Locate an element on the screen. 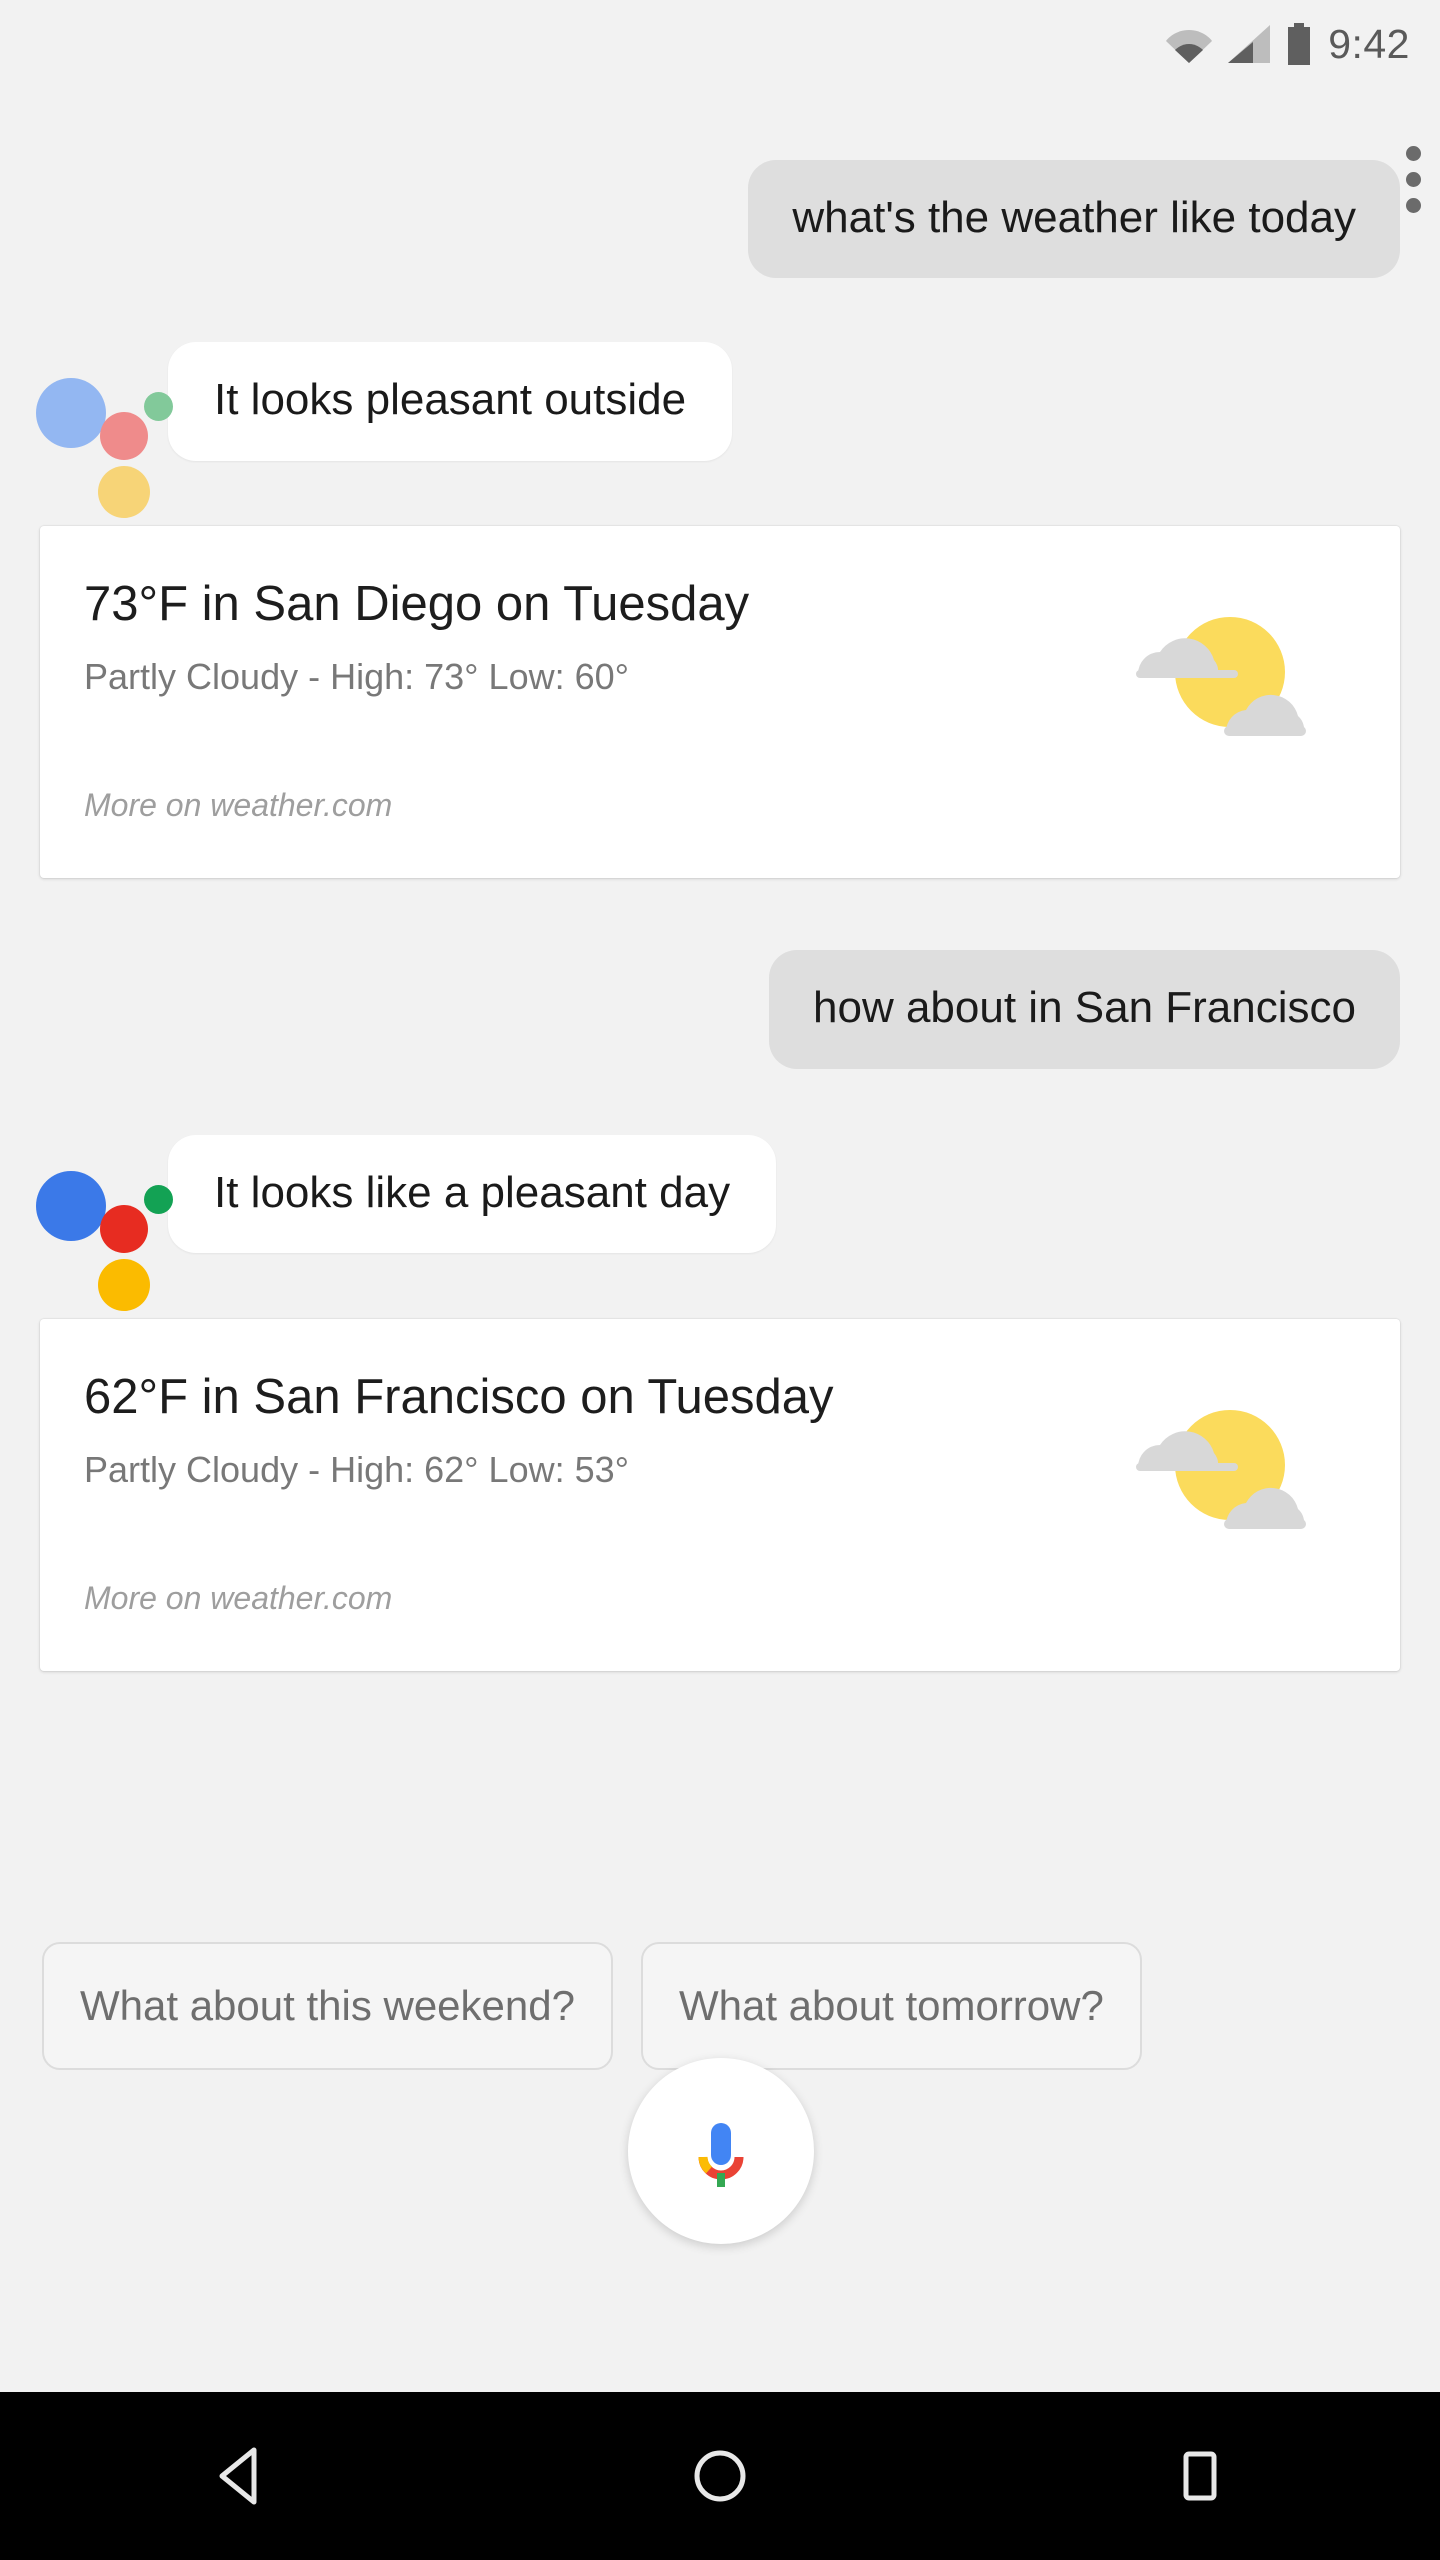  back-triangle-icon is located at coordinates (238, 2476).